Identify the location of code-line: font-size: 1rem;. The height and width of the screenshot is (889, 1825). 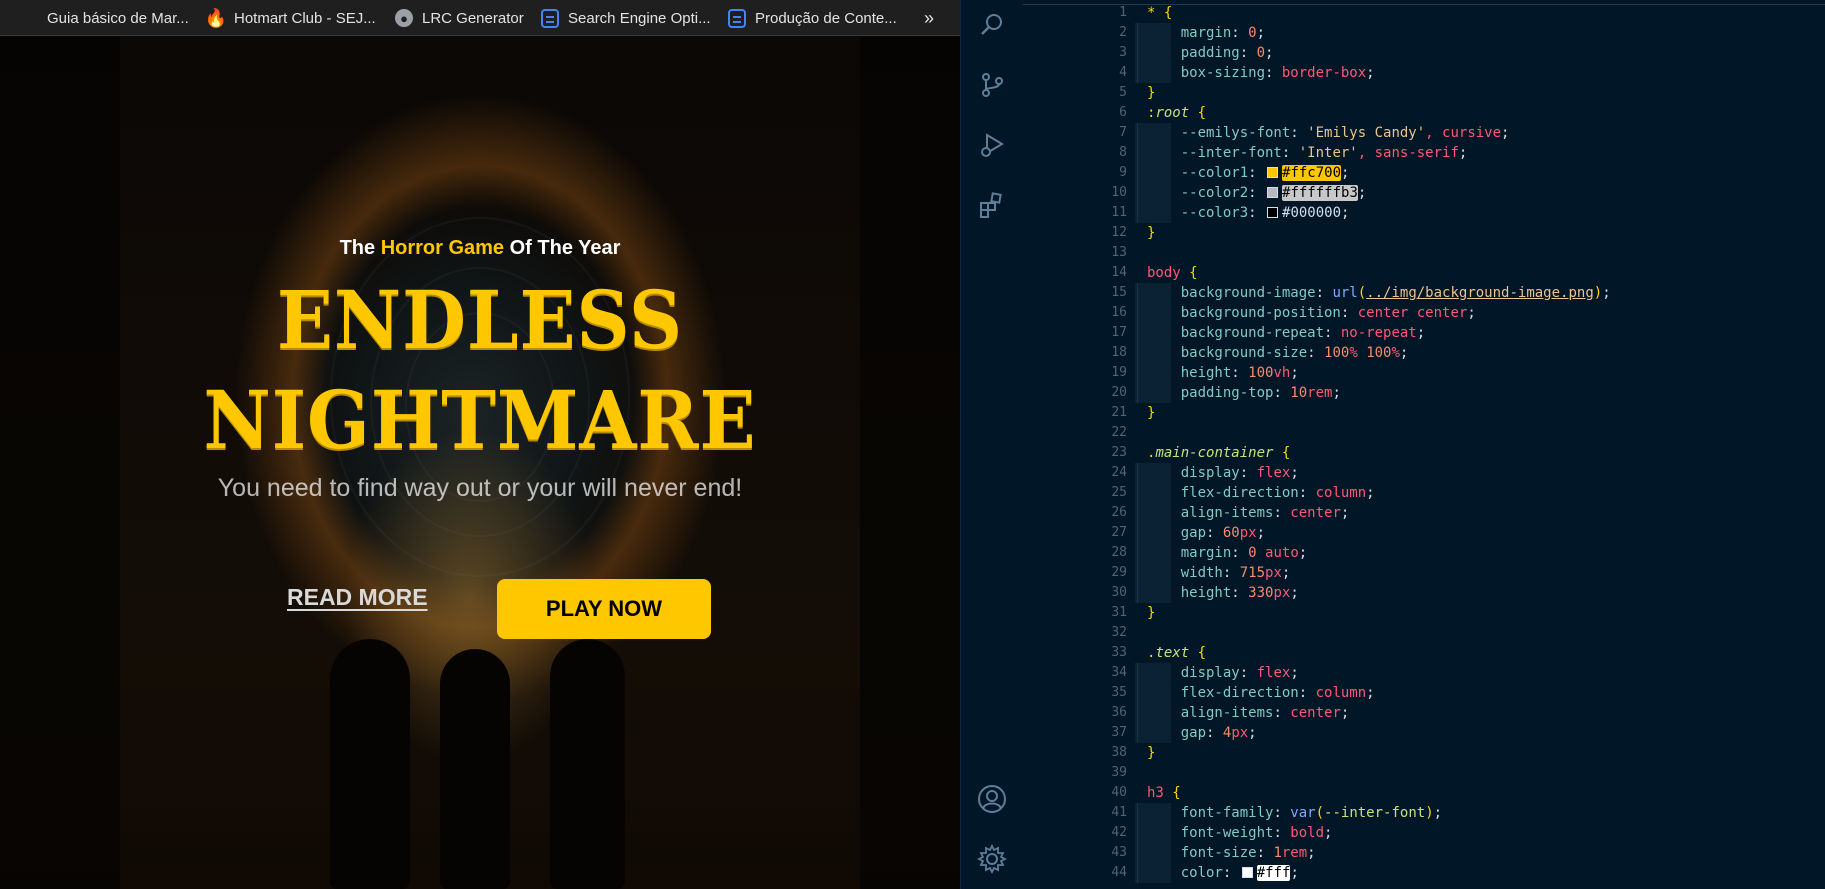
(1248, 853).